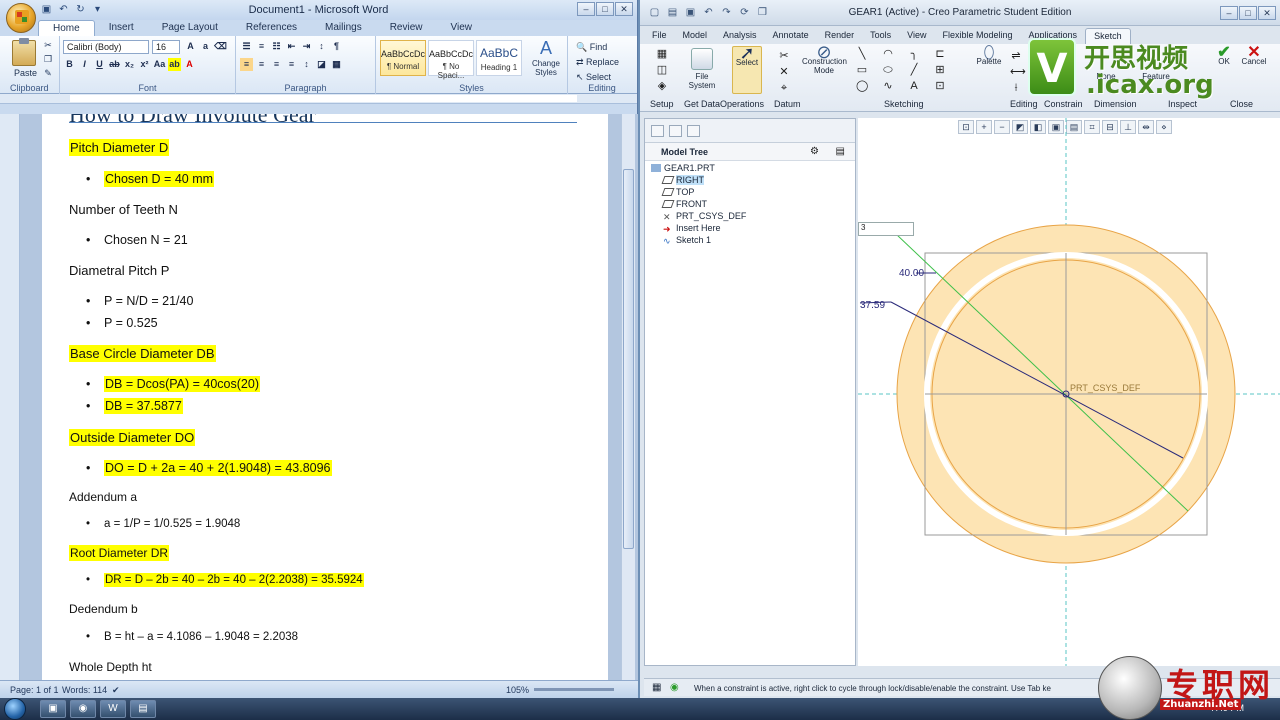 The width and height of the screenshot is (1280, 720). What do you see at coordinates (66, 28) in the screenshot?
I see `tab-home: Home` at bounding box center [66, 28].